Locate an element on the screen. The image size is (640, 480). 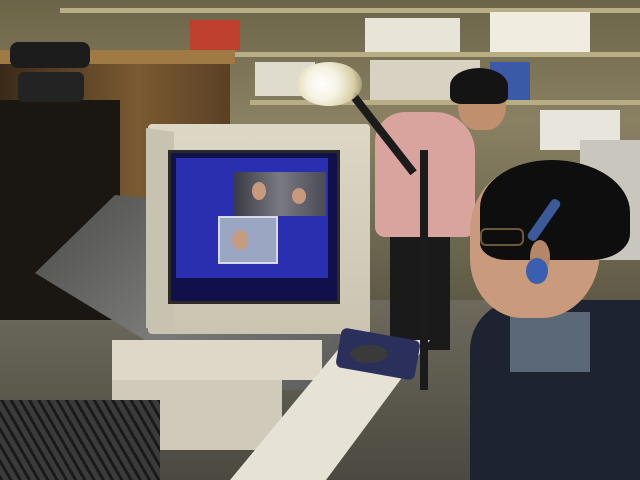
self-view-face is located at coordinates (240, 240).